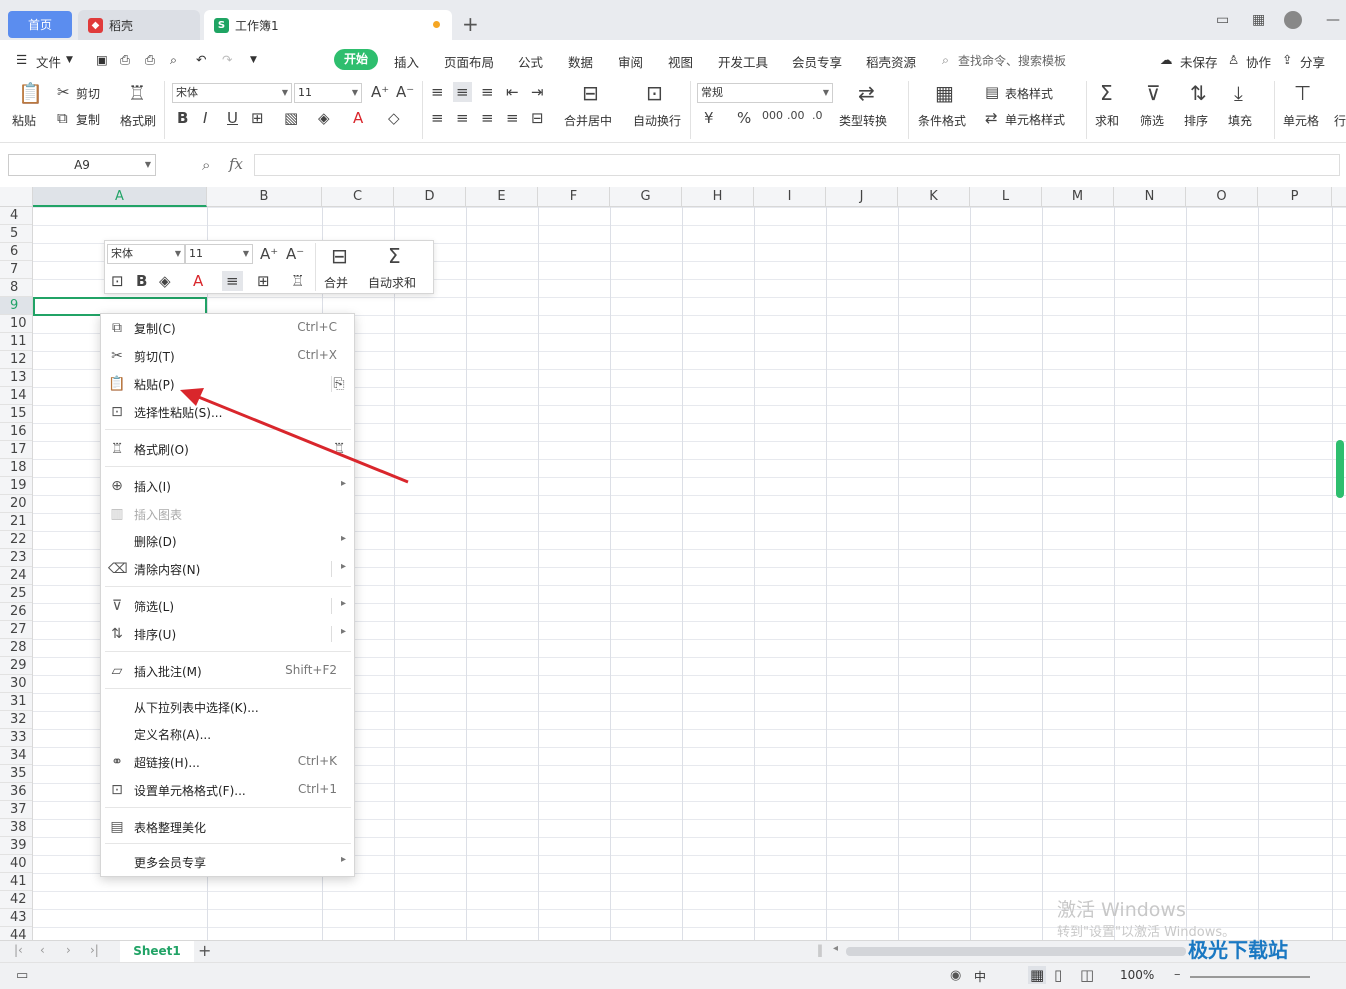 The height and width of the screenshot is (989, 1346). I want to click on tab-insert: 插入, so click(406, 61).